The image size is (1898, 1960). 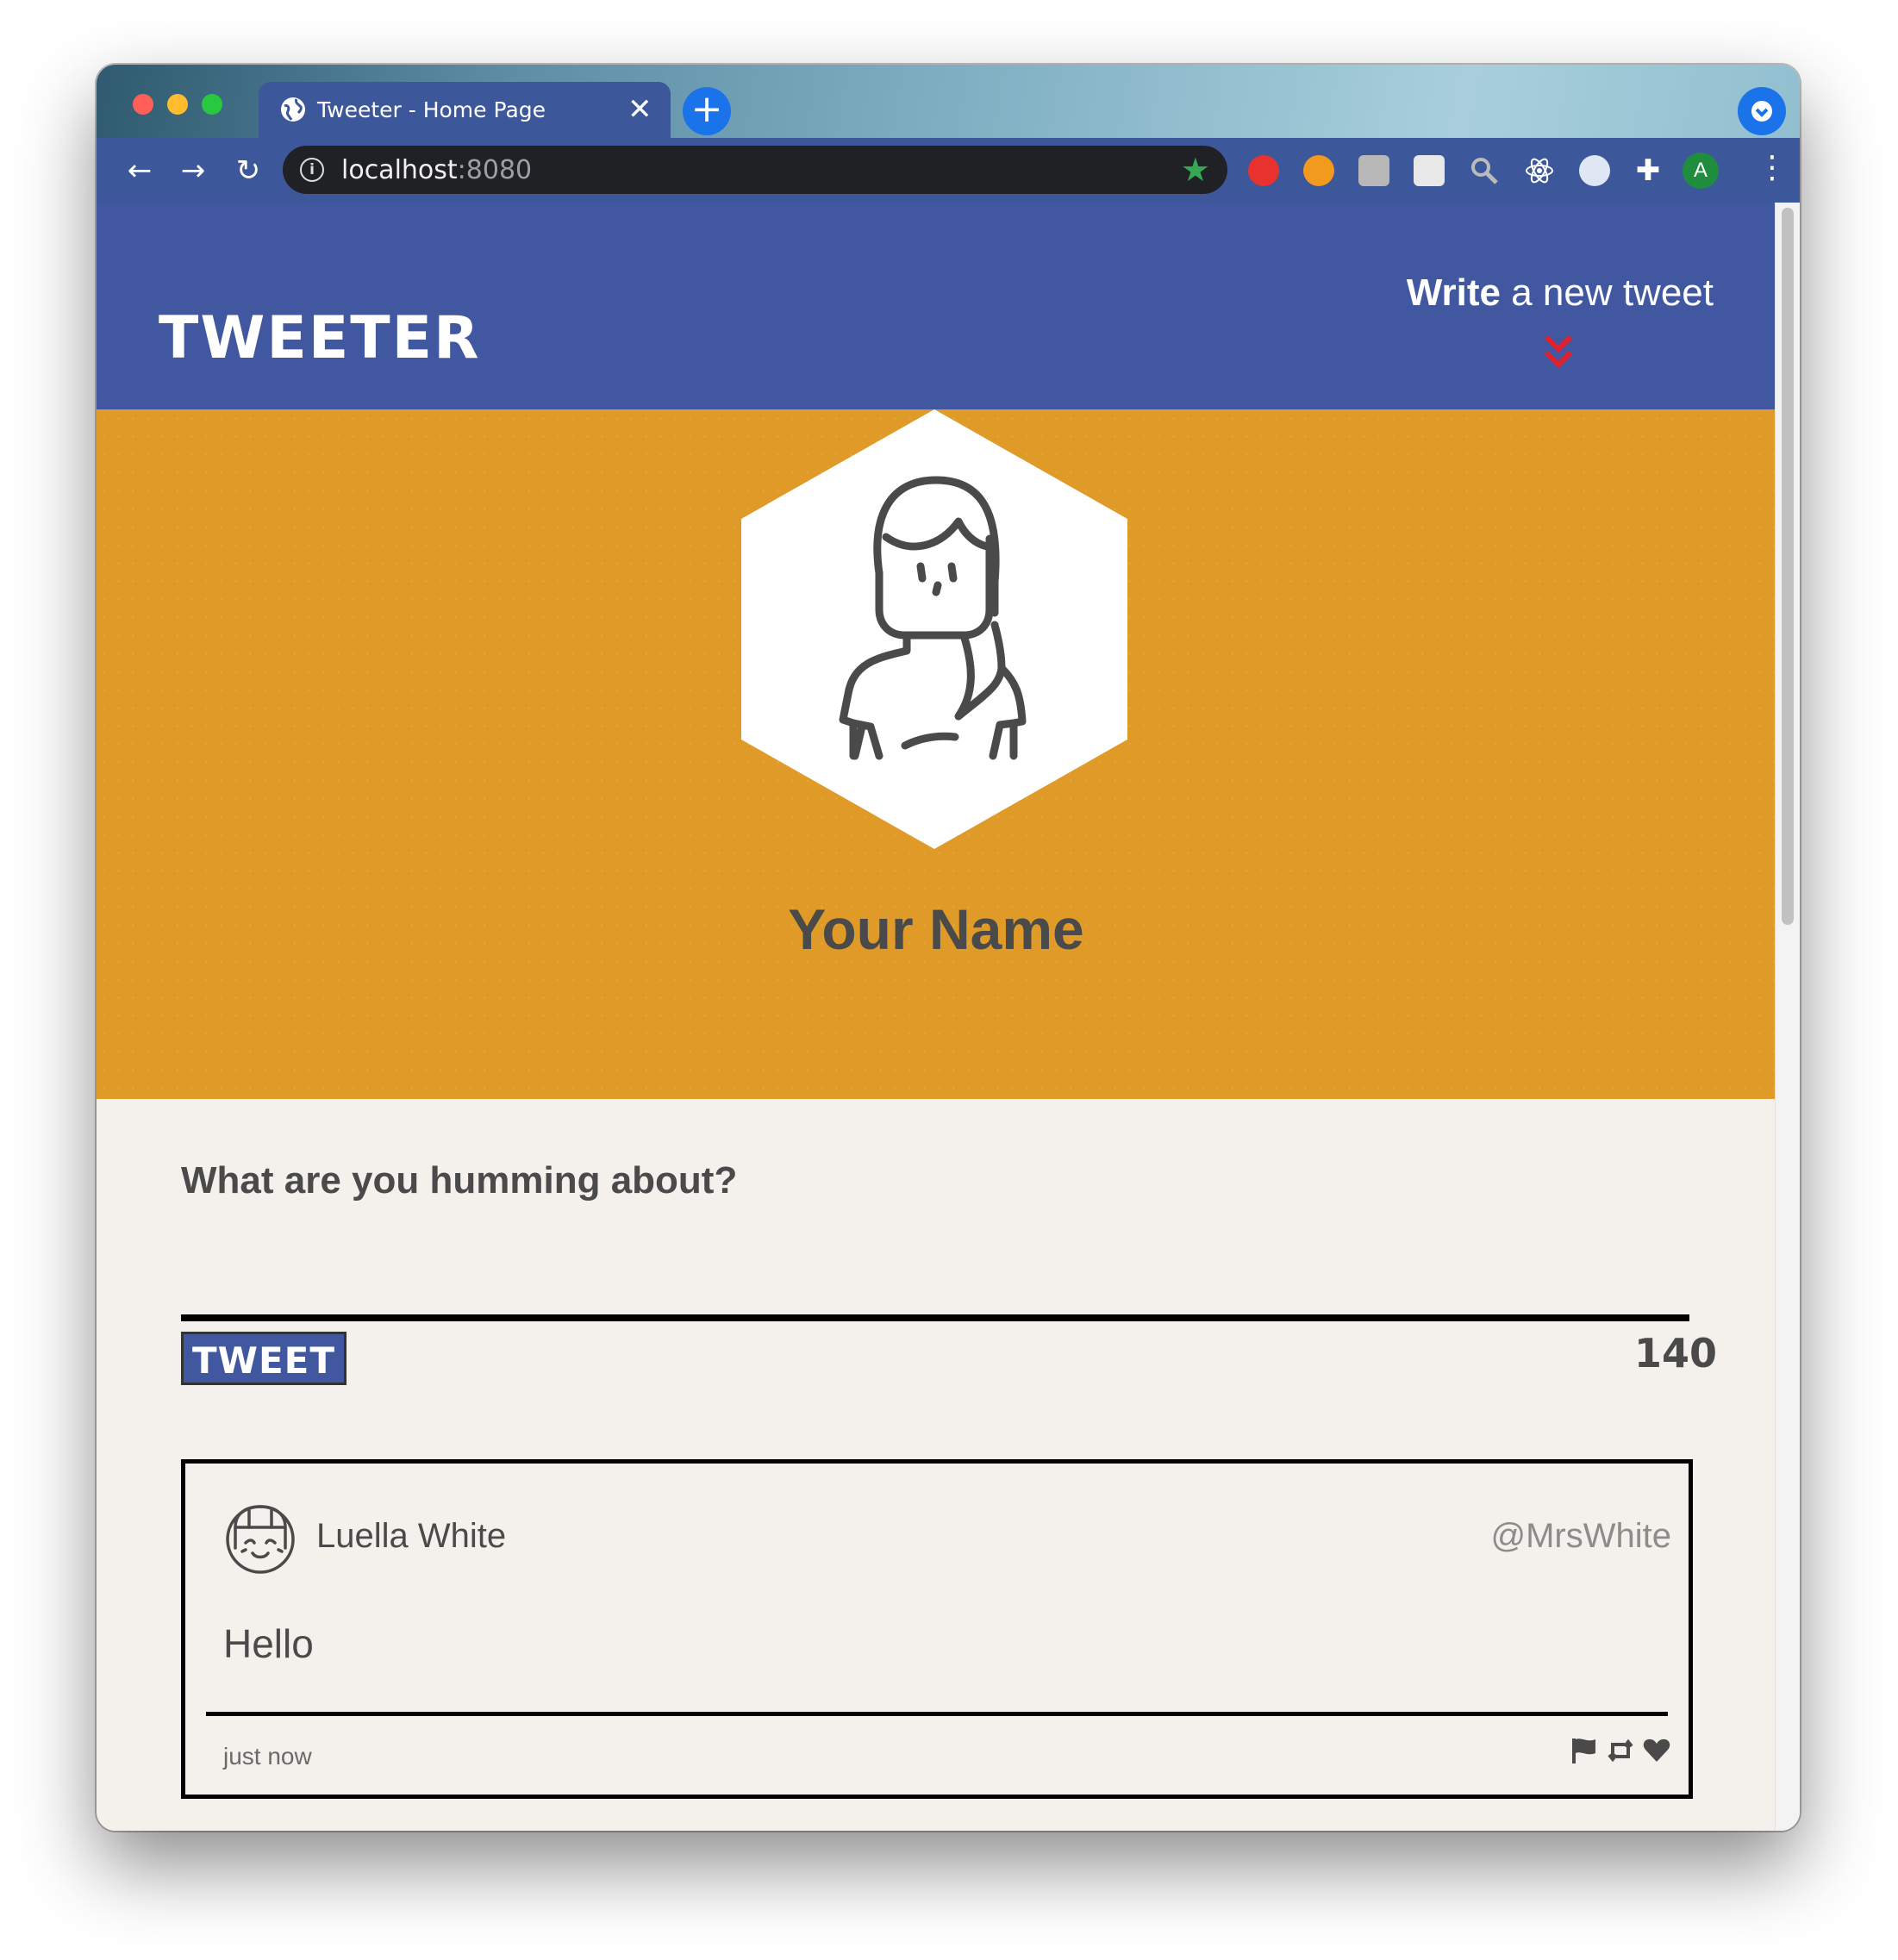 I want to click on profile-avatar-icon, so click(x=934, y=629).